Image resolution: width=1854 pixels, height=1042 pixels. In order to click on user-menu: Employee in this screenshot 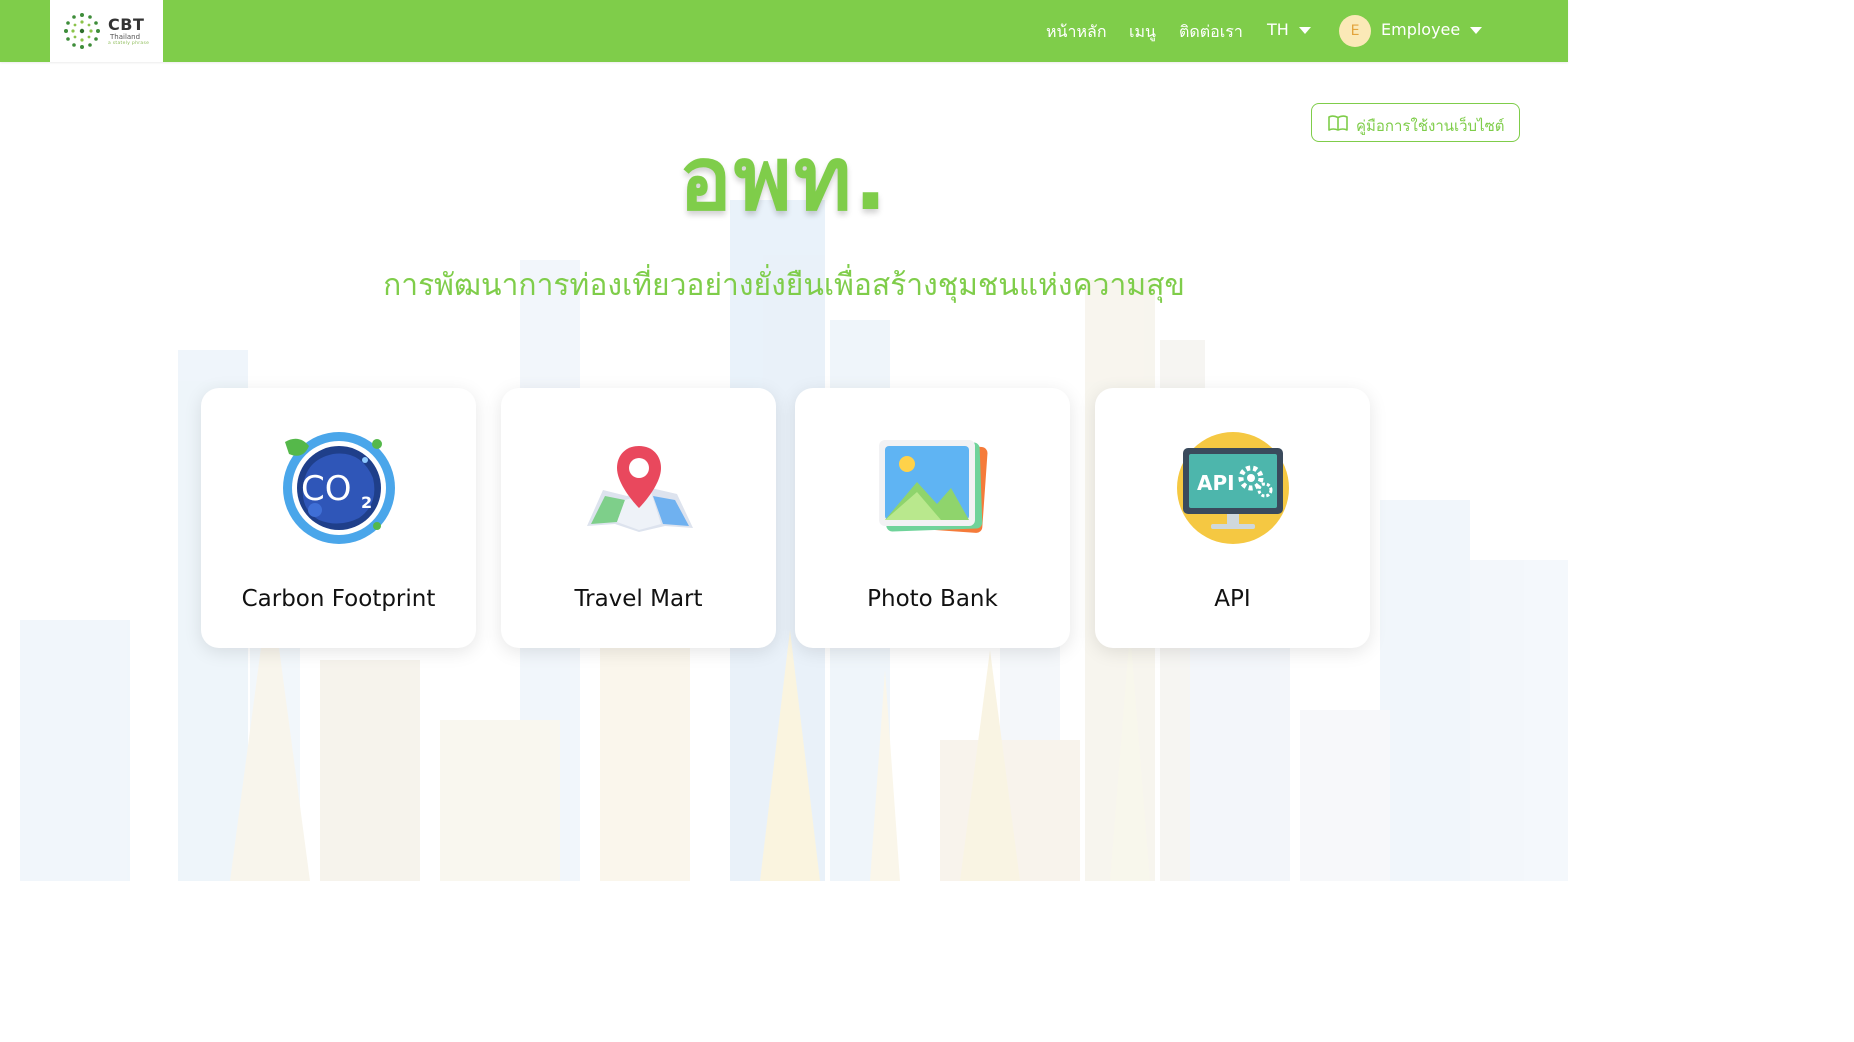, I will do `click(1432, 29)`.